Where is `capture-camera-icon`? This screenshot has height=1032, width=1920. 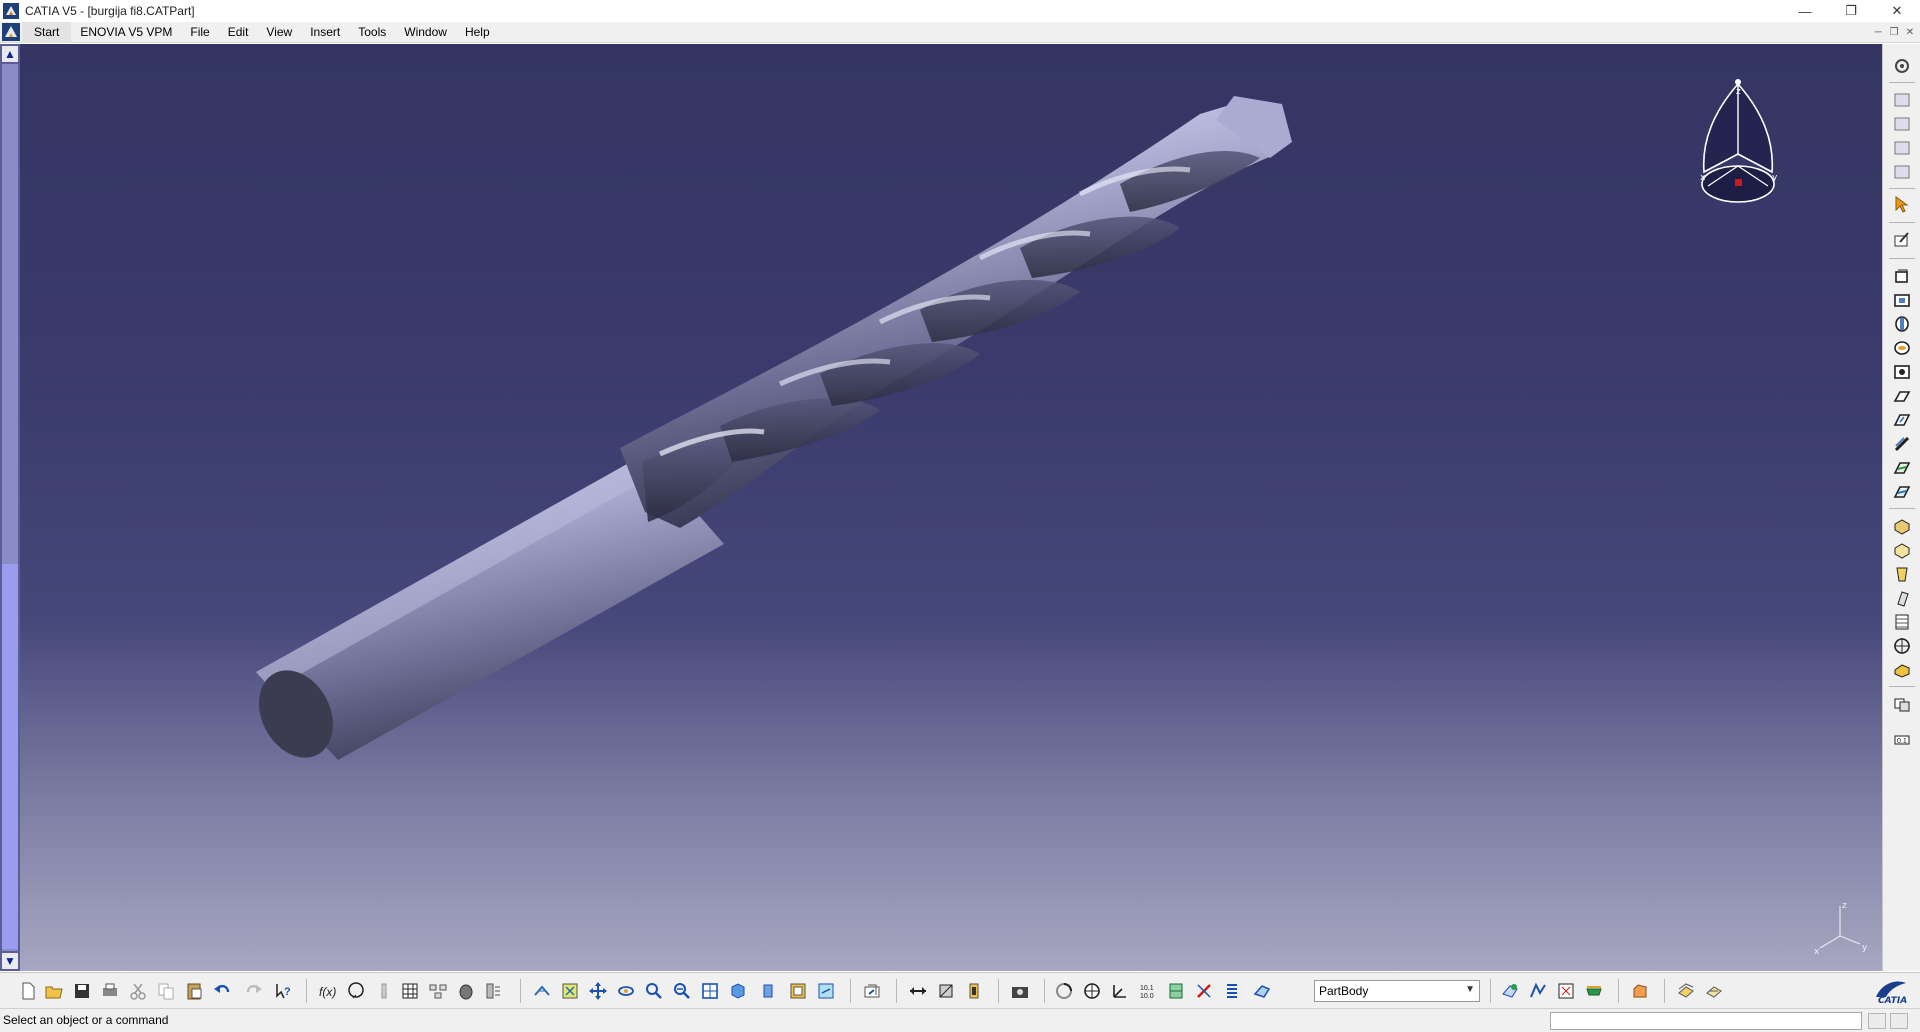
capture-camera-icon is located at coordinates (1020, 991).